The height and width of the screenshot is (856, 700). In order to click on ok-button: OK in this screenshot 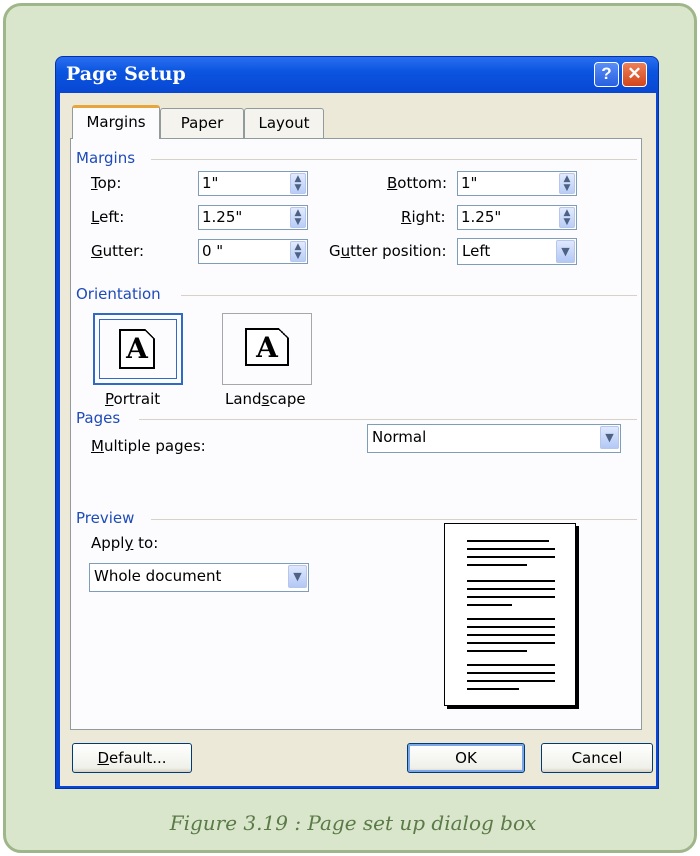, I will do `click(466, 758)`.